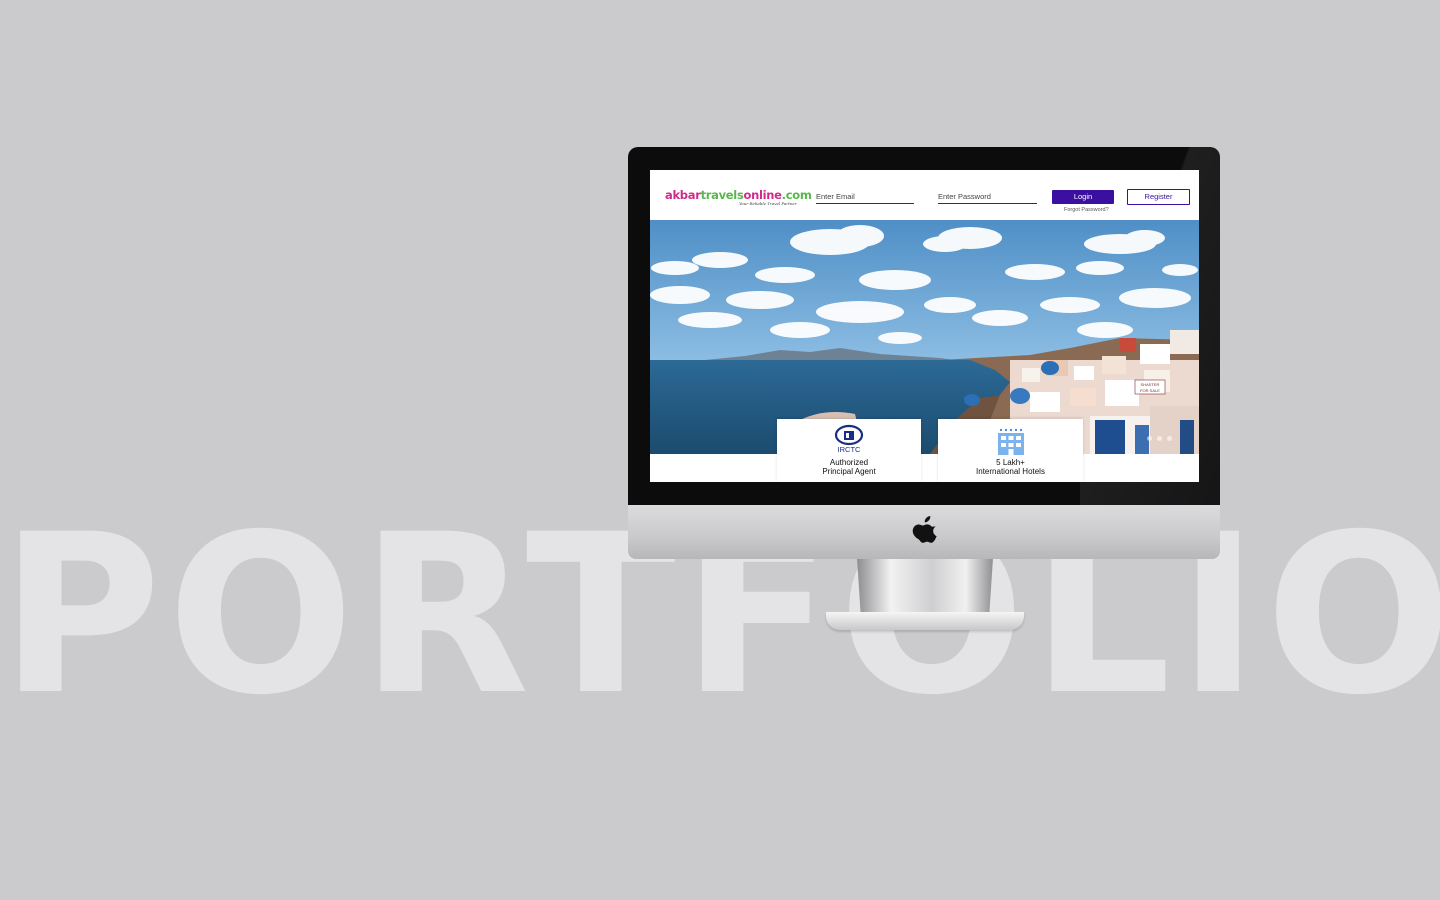 Image resolution: width=1440 pixels, height=900 pixels. I want to click on irctc-card-line2: Principal Agent, so click(849, 471).